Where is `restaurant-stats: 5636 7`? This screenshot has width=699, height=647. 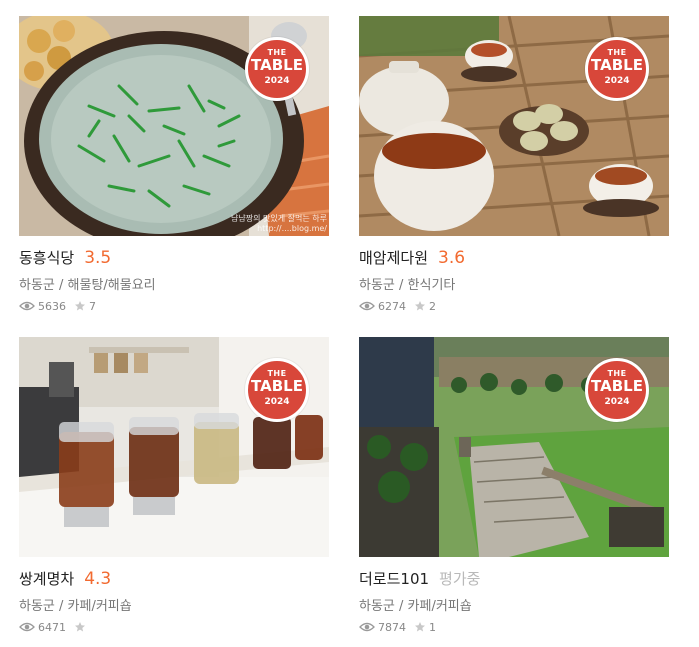 restaurant-stats: 5636 7 is located at coordinates (174, 306).